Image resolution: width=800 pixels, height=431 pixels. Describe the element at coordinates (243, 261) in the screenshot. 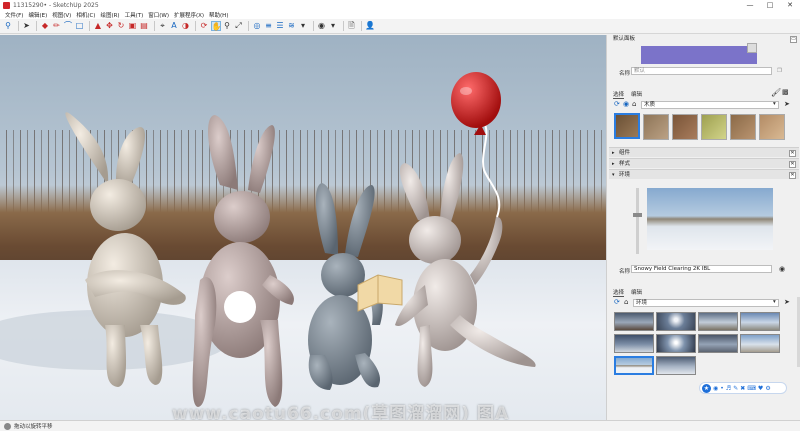

I see `rabbit-pink` at that location.